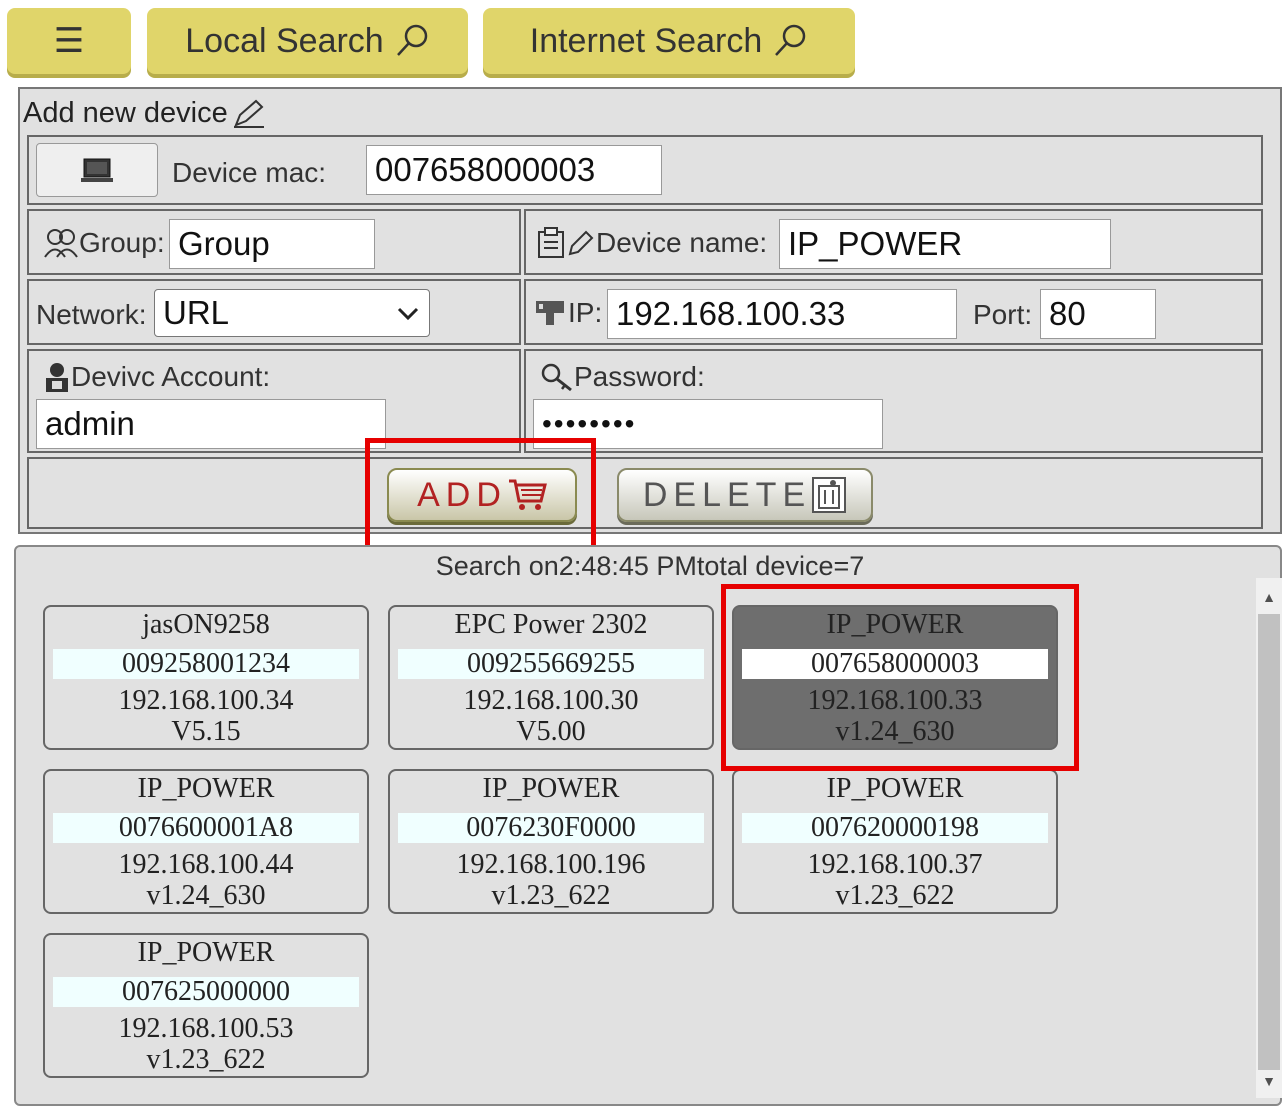 The image size is (1282, 1106). I want to click on group-cell: Group, so click(274, 242).